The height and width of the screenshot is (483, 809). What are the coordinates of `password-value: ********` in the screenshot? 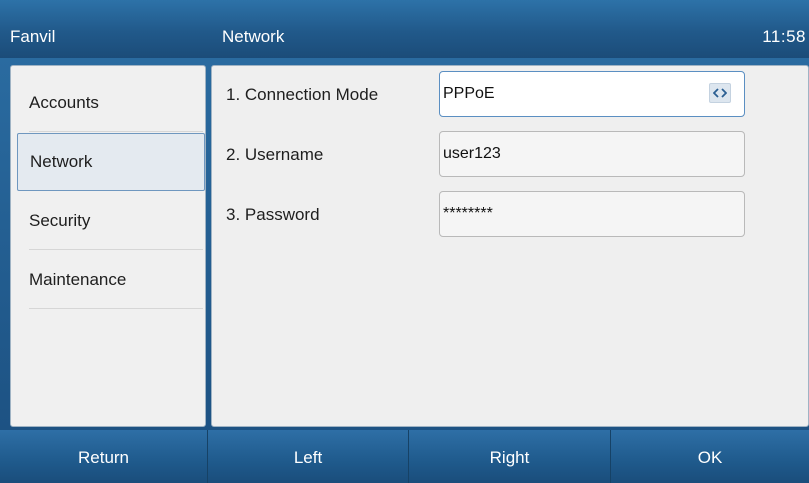 It's located at (468, 213).